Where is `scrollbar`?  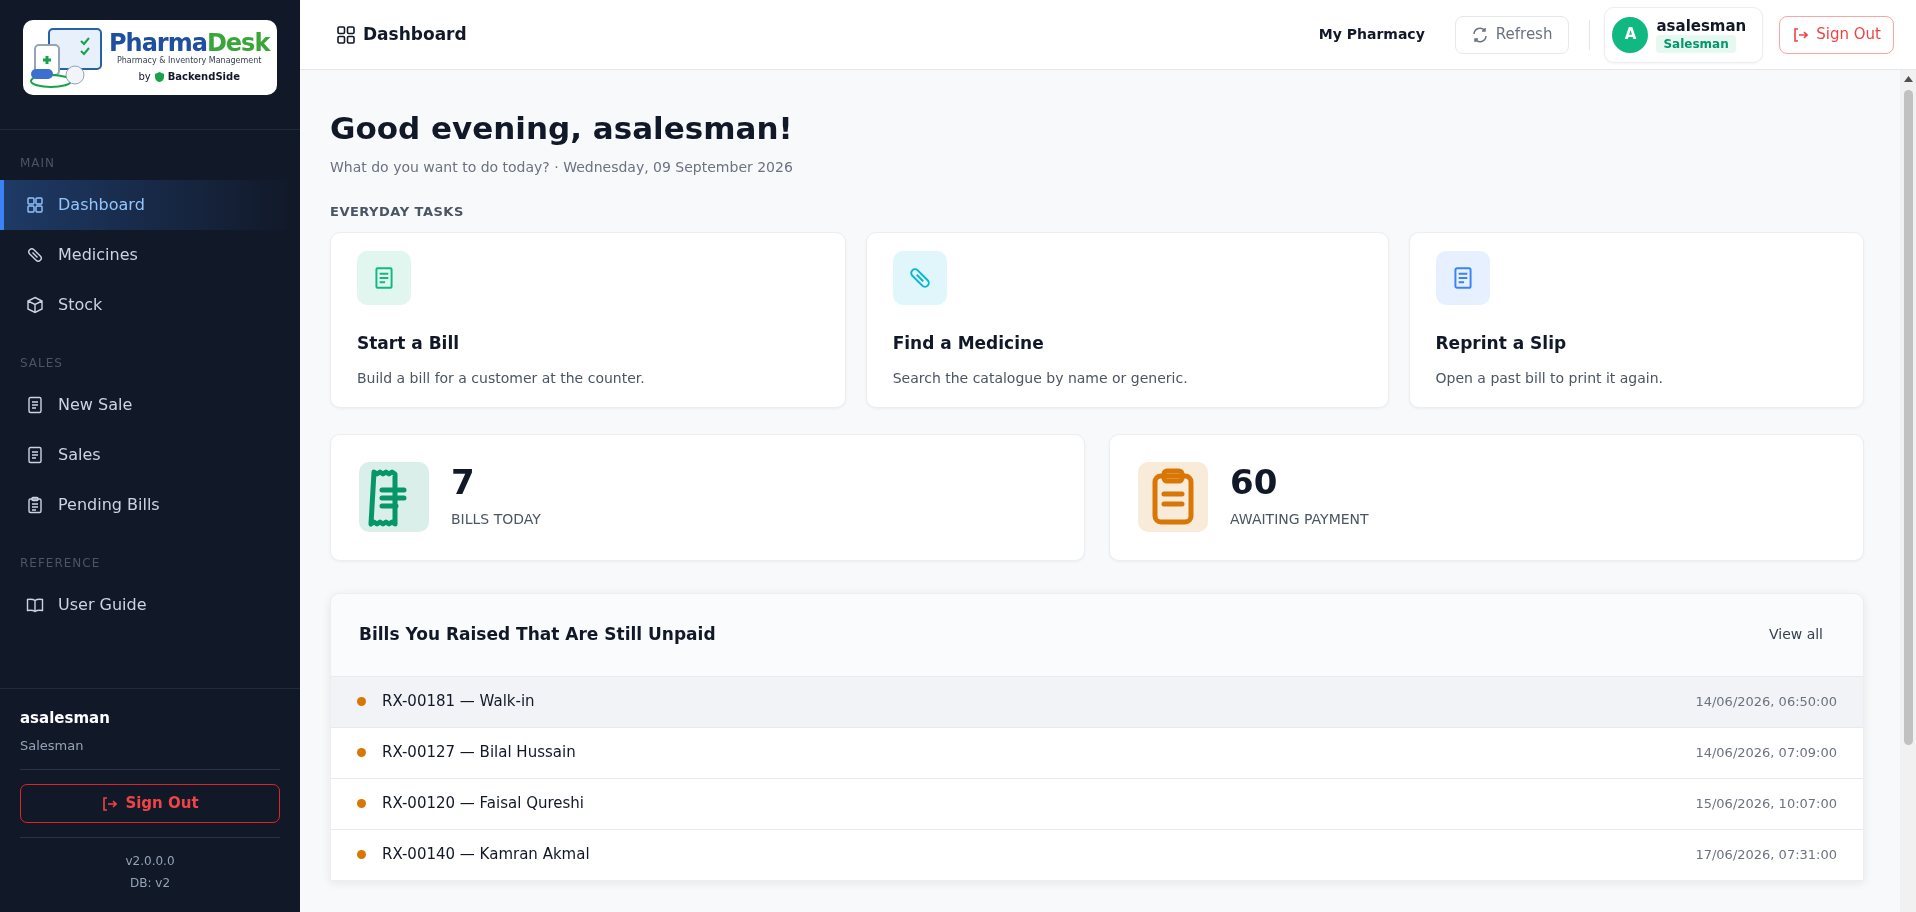
scrollbar is located at coordinates (1908, 491).